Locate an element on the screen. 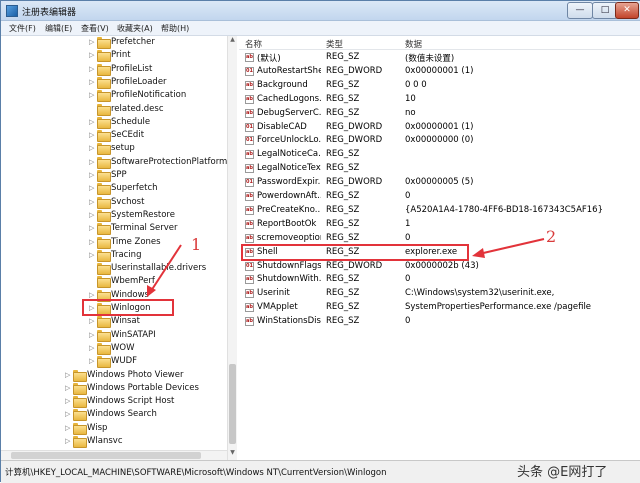 The height and width of the screenshot is (483, 640). tree-item: ▷ setup is located at coordinates (116, 149).